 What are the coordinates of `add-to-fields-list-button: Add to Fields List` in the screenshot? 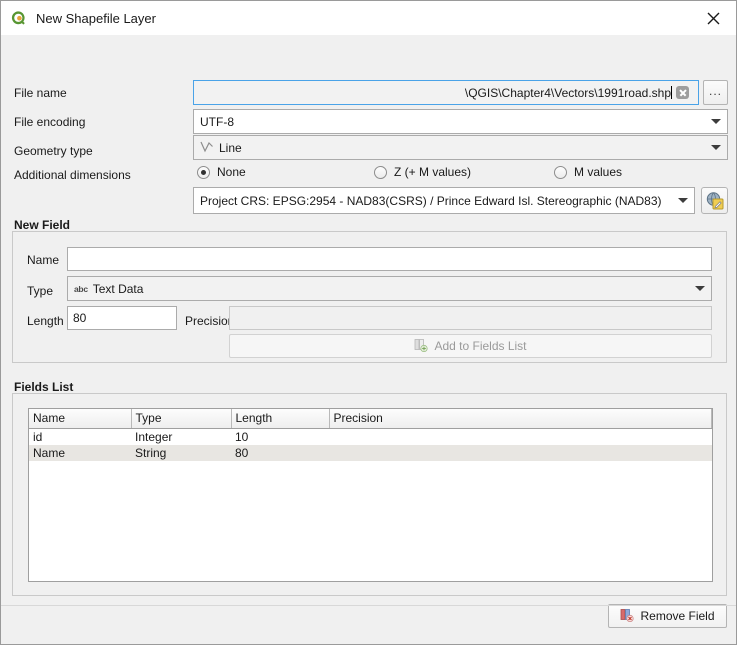 It's located at (470, 346).